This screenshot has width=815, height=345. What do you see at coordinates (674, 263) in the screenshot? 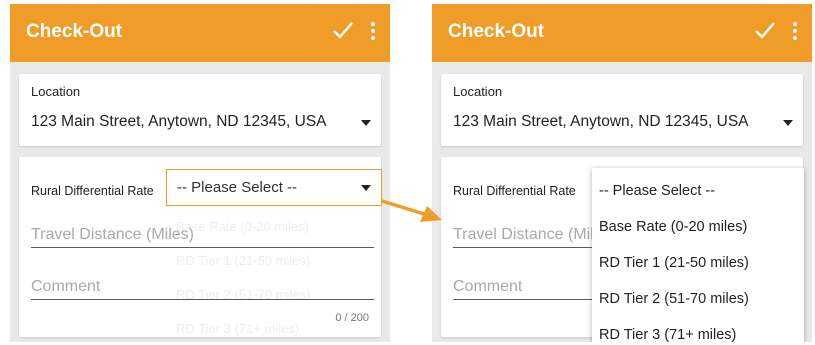
I see `option-rd-tier-1: RD Tier 1 (21-50 miles)` at bounding box center [674, 263].